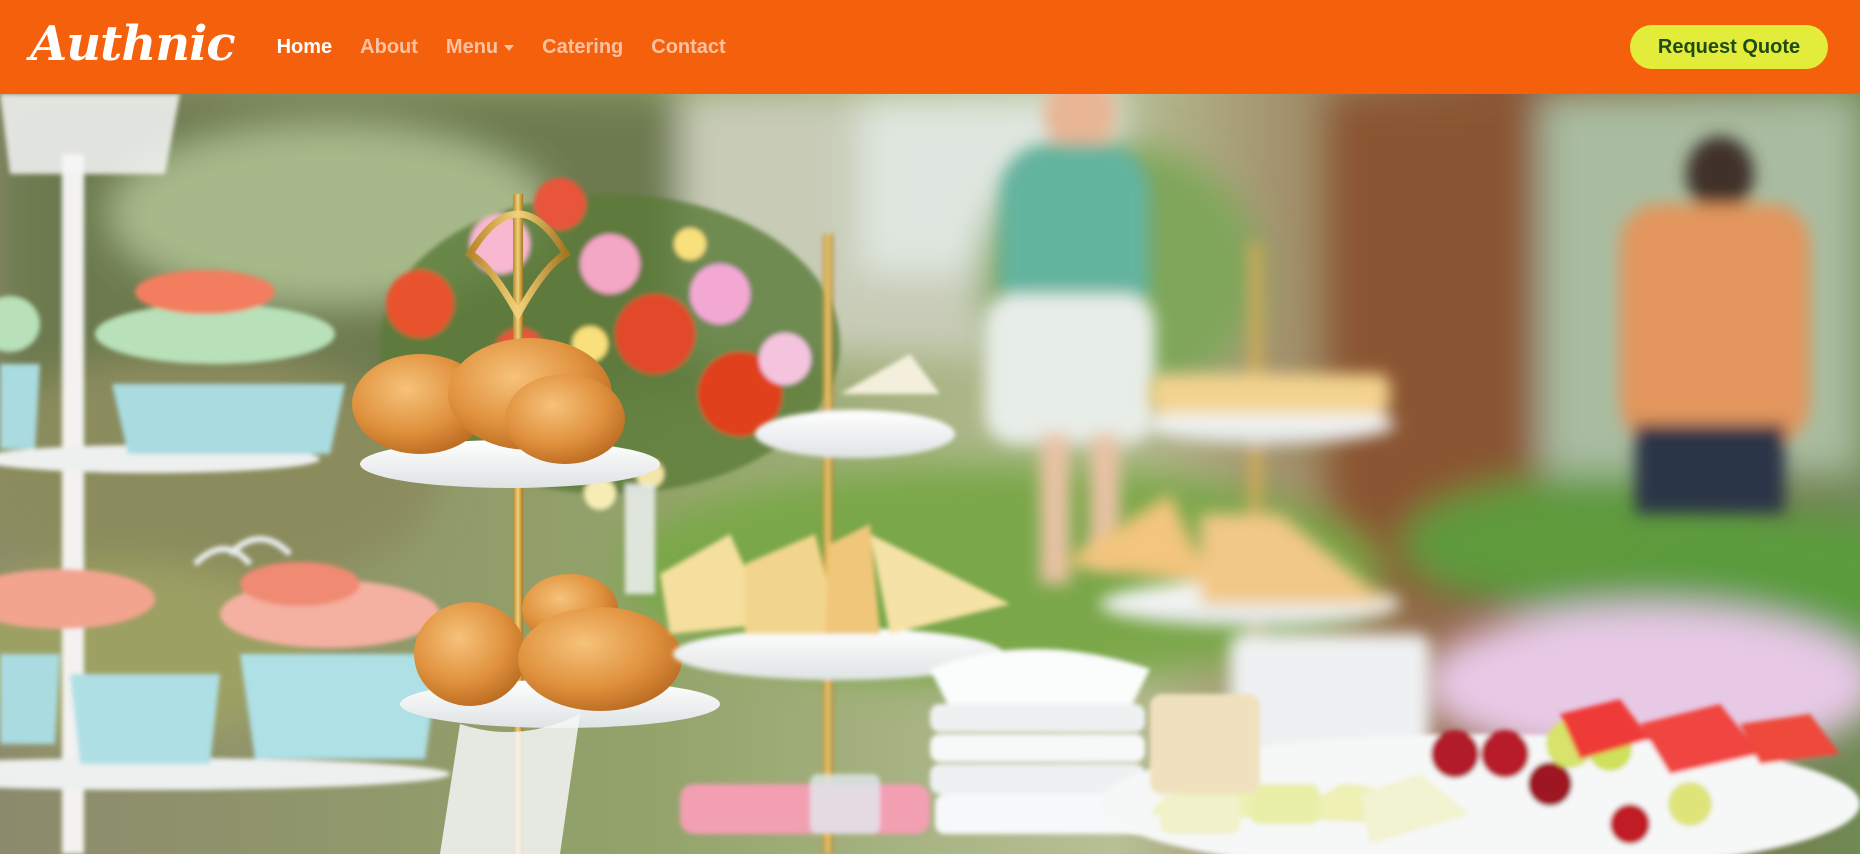 The width and height of the screenshot is (1860, 854). I want to click on nav-link-menu: Menu, so click(480, 47).